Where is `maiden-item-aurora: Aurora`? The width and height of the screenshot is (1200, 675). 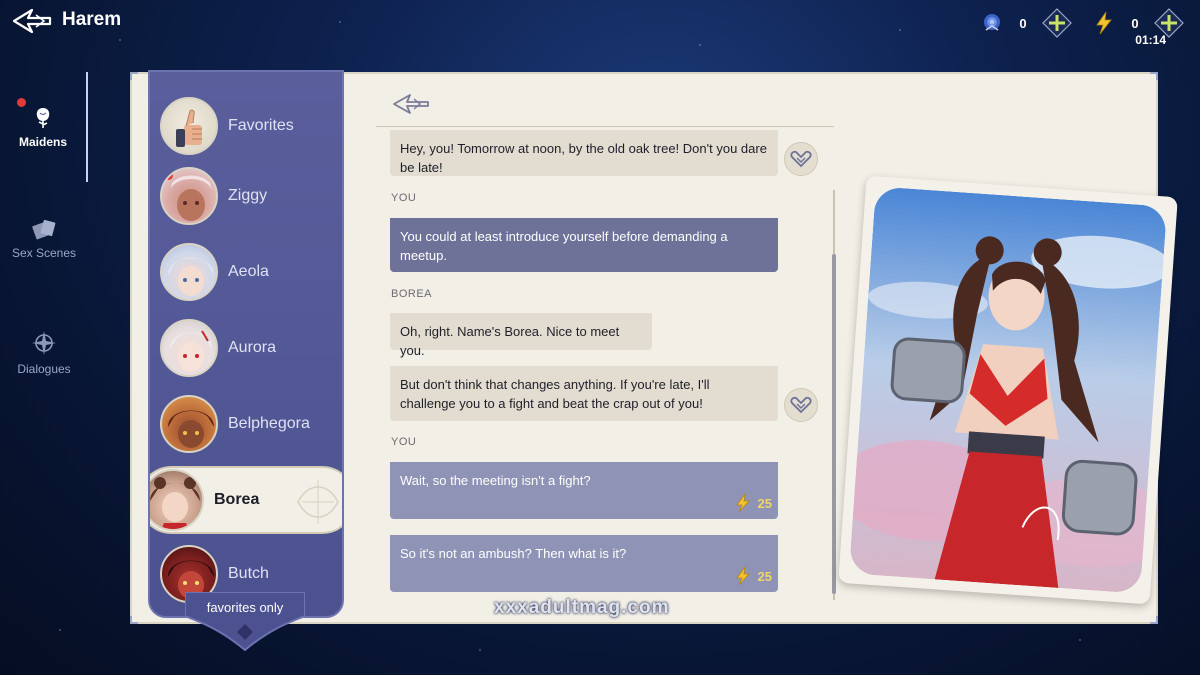
maiden-item-aurora: Aurora is located at coordinates (250, 348).